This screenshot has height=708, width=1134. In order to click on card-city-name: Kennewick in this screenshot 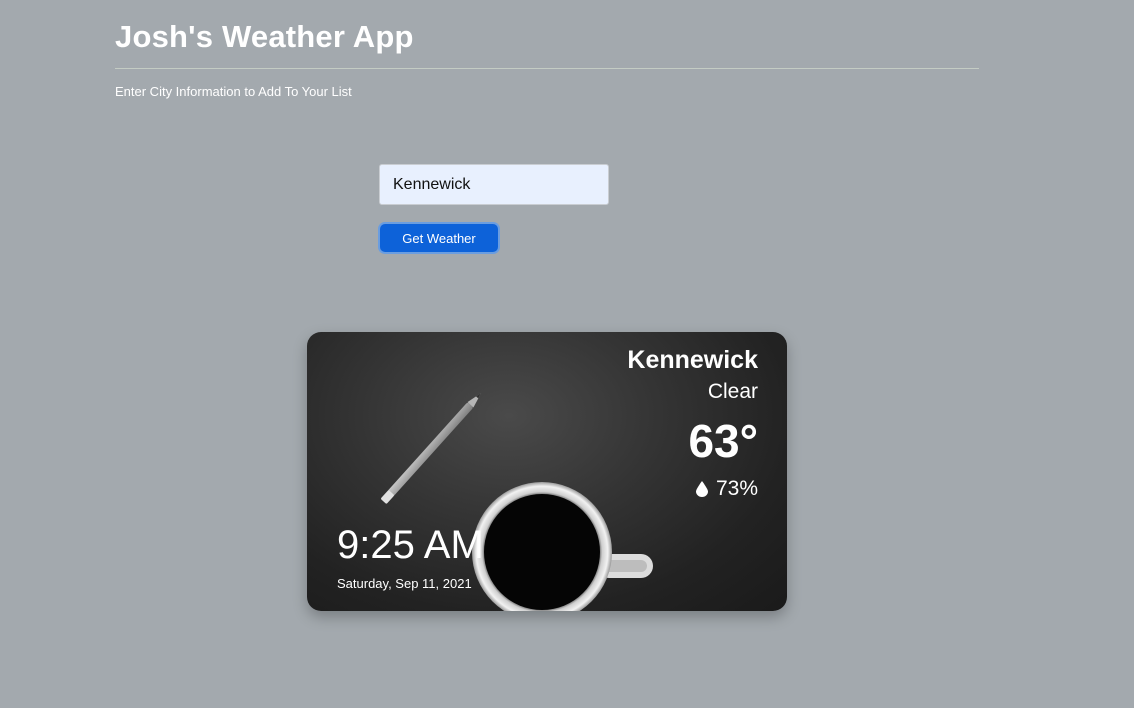, I will do `click(692, 360)`.